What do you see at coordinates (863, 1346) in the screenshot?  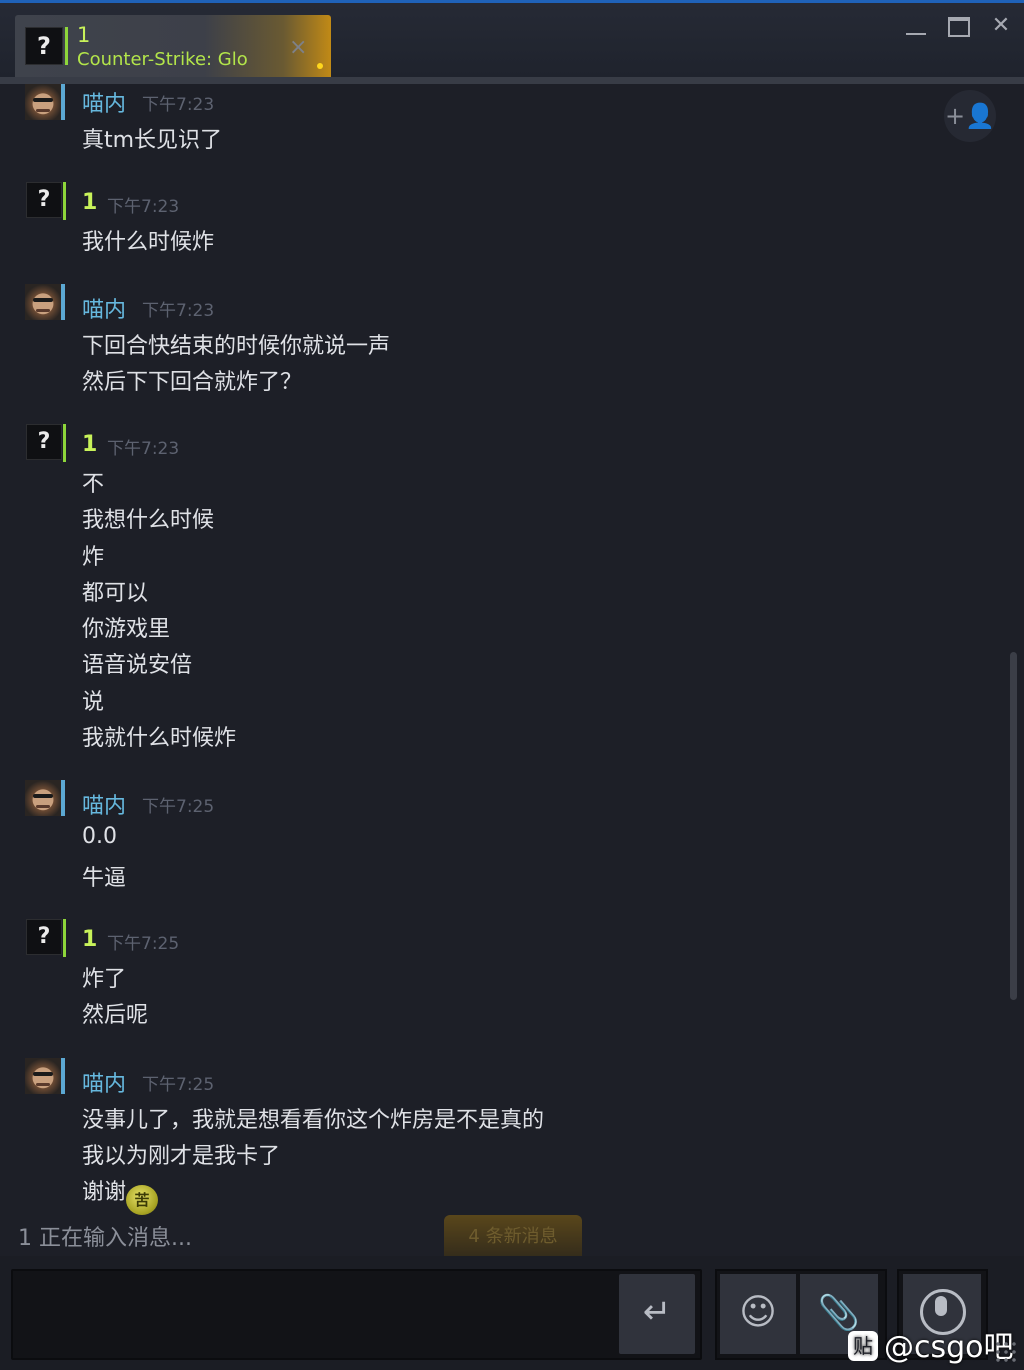 I see `tieba-logo: 贴` at bounding box center [863, 1346].